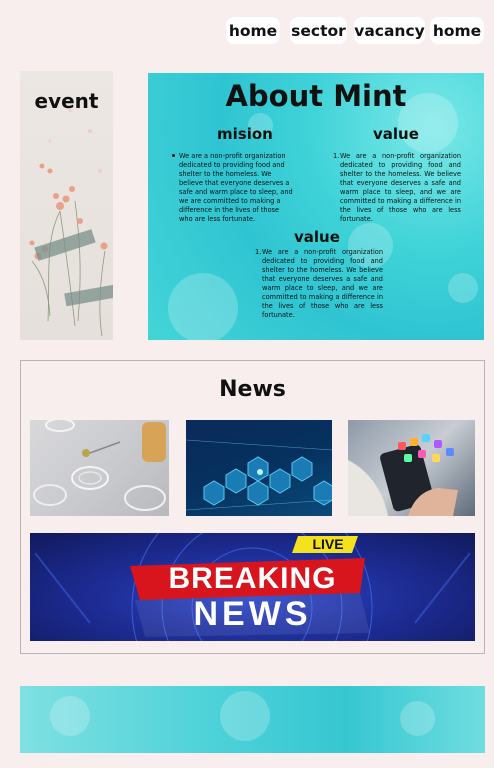 This screenshot has height=768, width=494. I want to click on tech-hexagons-illustration, so click(259, 475).